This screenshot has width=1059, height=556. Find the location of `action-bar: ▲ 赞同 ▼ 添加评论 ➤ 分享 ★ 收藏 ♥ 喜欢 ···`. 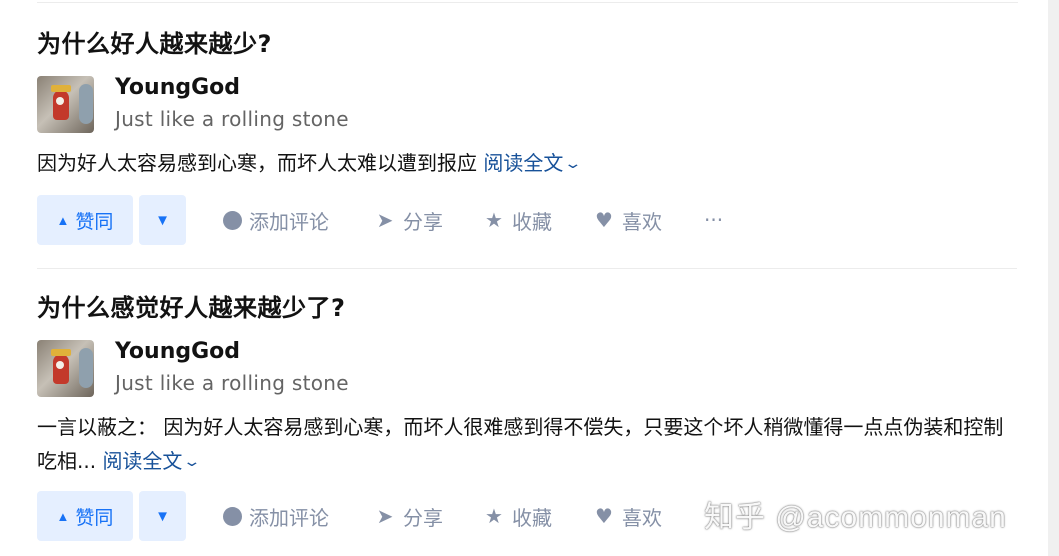

action-bar: ▲ 赞同 ▼ 添加评论 ➤ 分享 ★ 收藏 ♥ 喜欢 ··· is located at coordinates (532, 220).